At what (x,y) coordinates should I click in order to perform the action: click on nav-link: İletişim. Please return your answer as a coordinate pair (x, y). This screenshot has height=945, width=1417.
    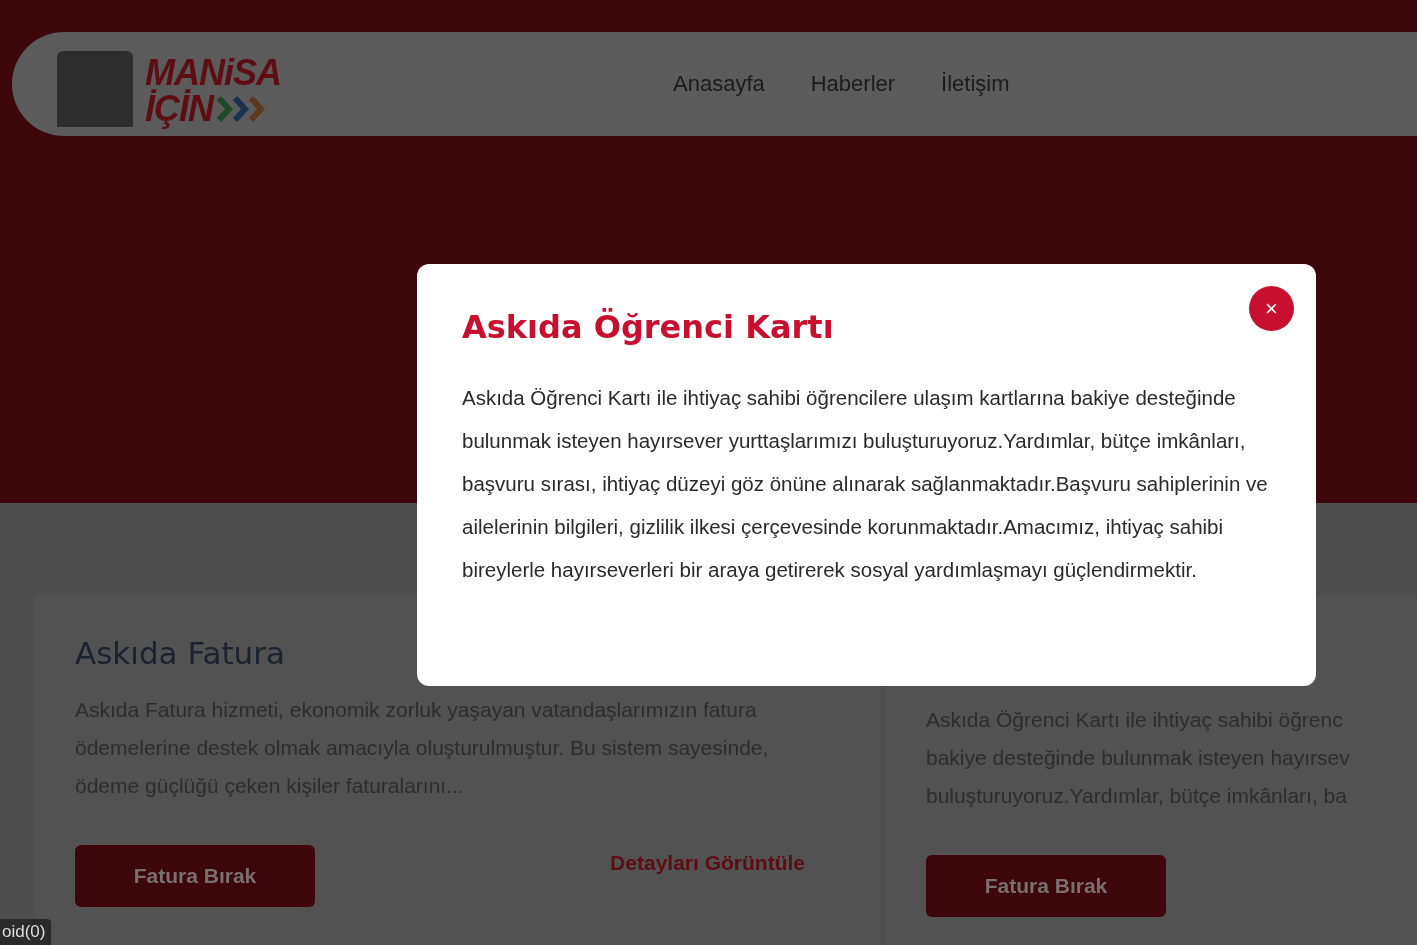
    Looking at the image, I should click on (975, 84).